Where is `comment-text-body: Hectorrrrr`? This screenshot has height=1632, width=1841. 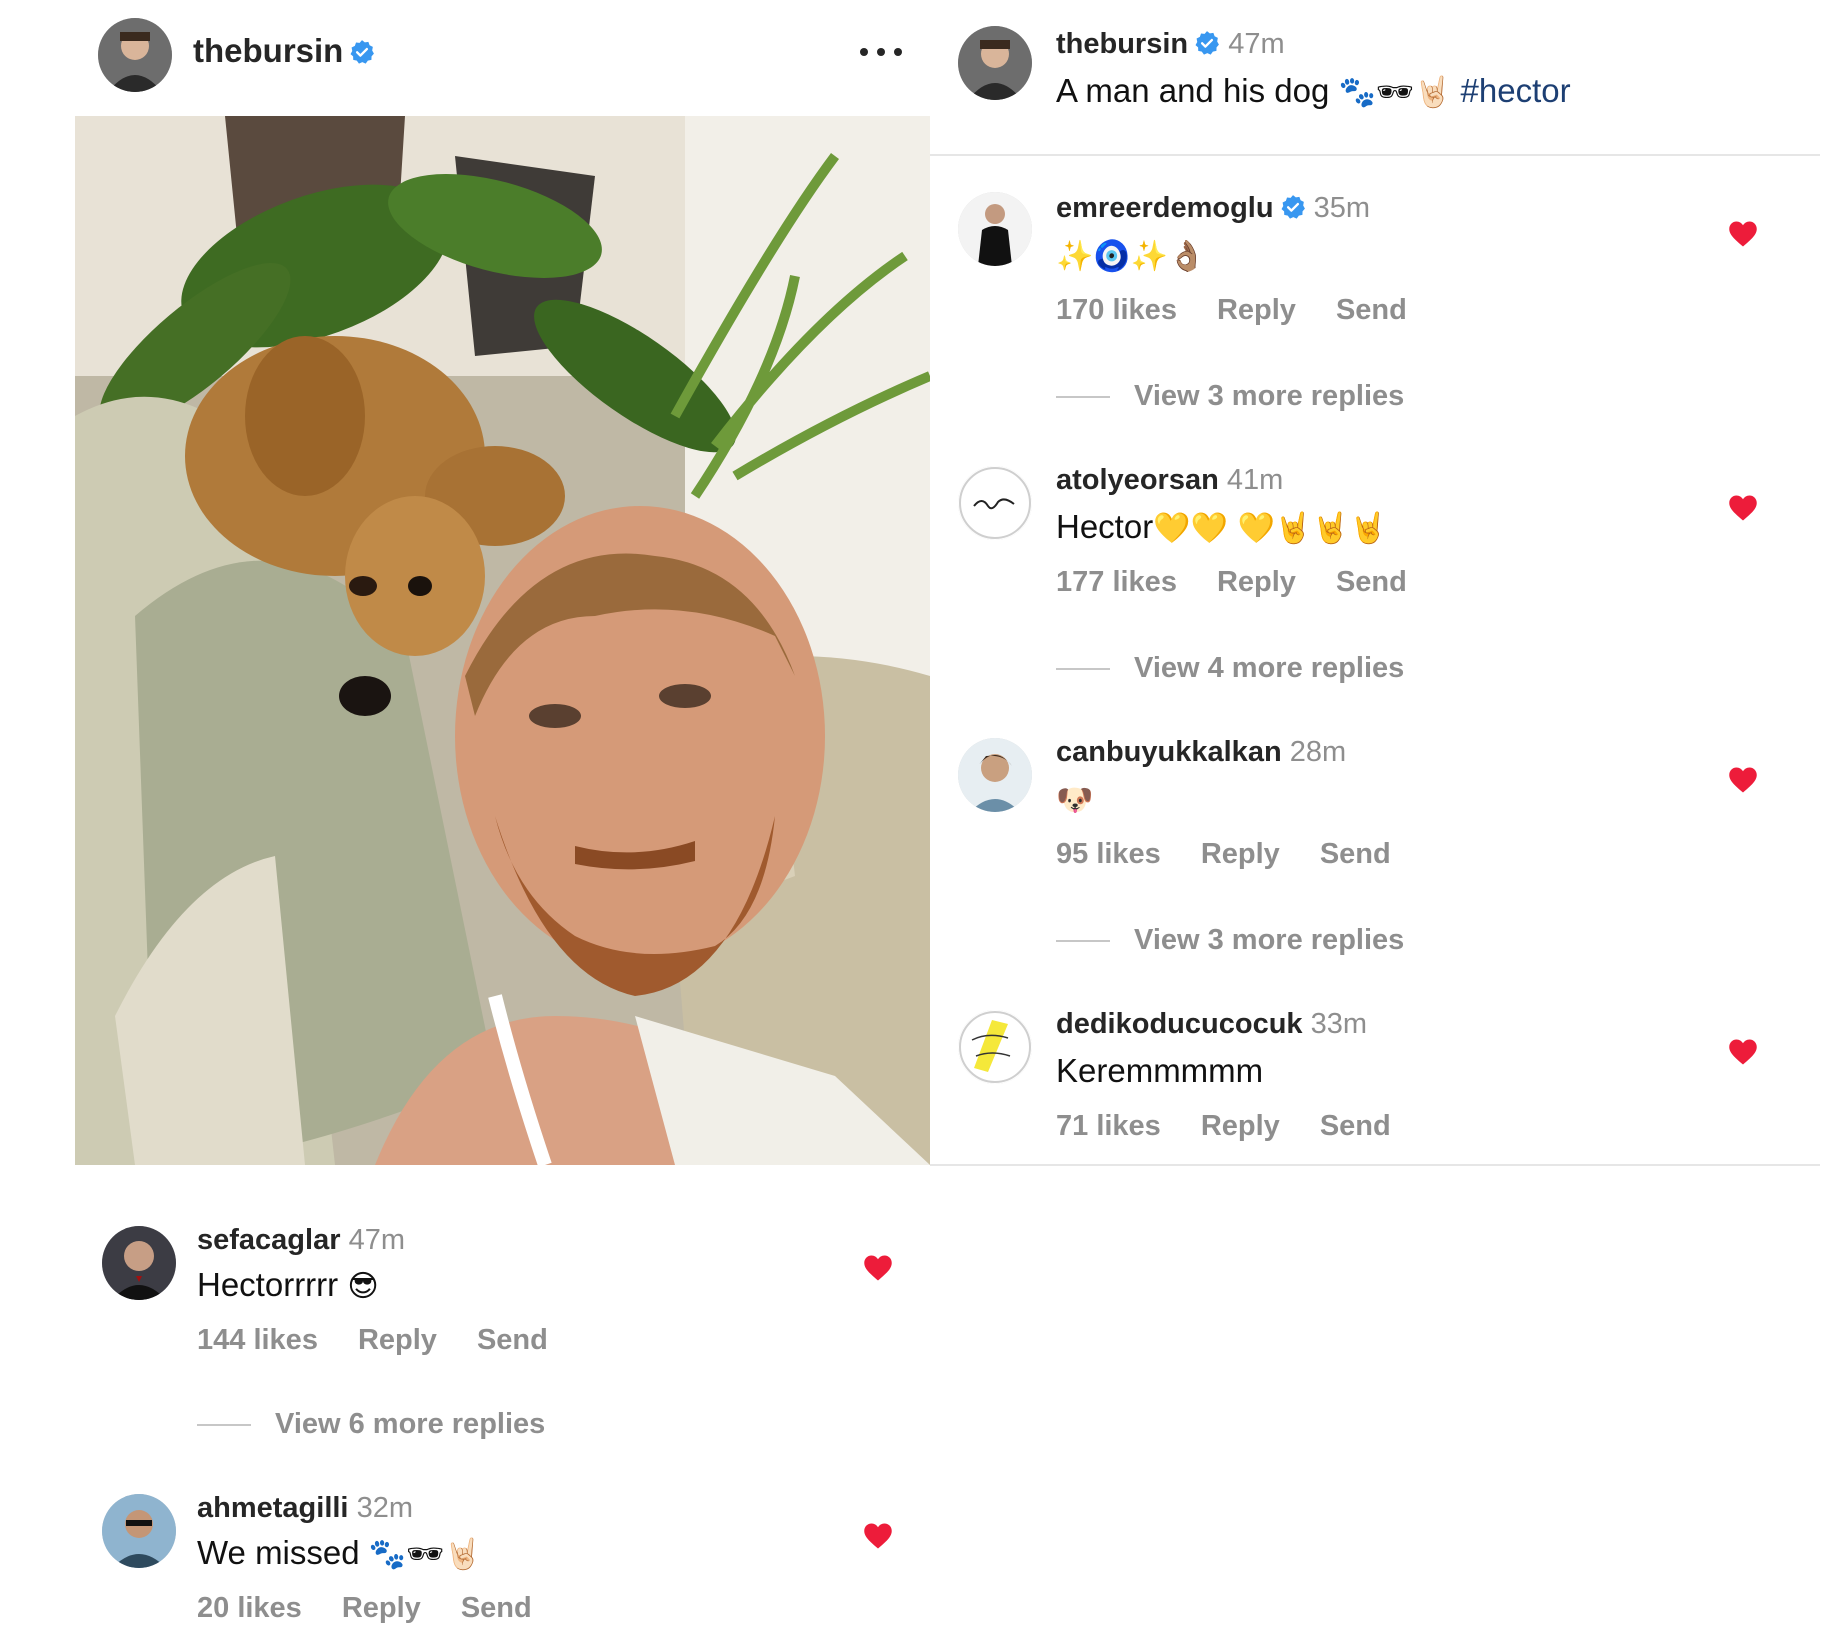
comment-text-body: Hectorrrrr is located at coordinates (268, 1284).